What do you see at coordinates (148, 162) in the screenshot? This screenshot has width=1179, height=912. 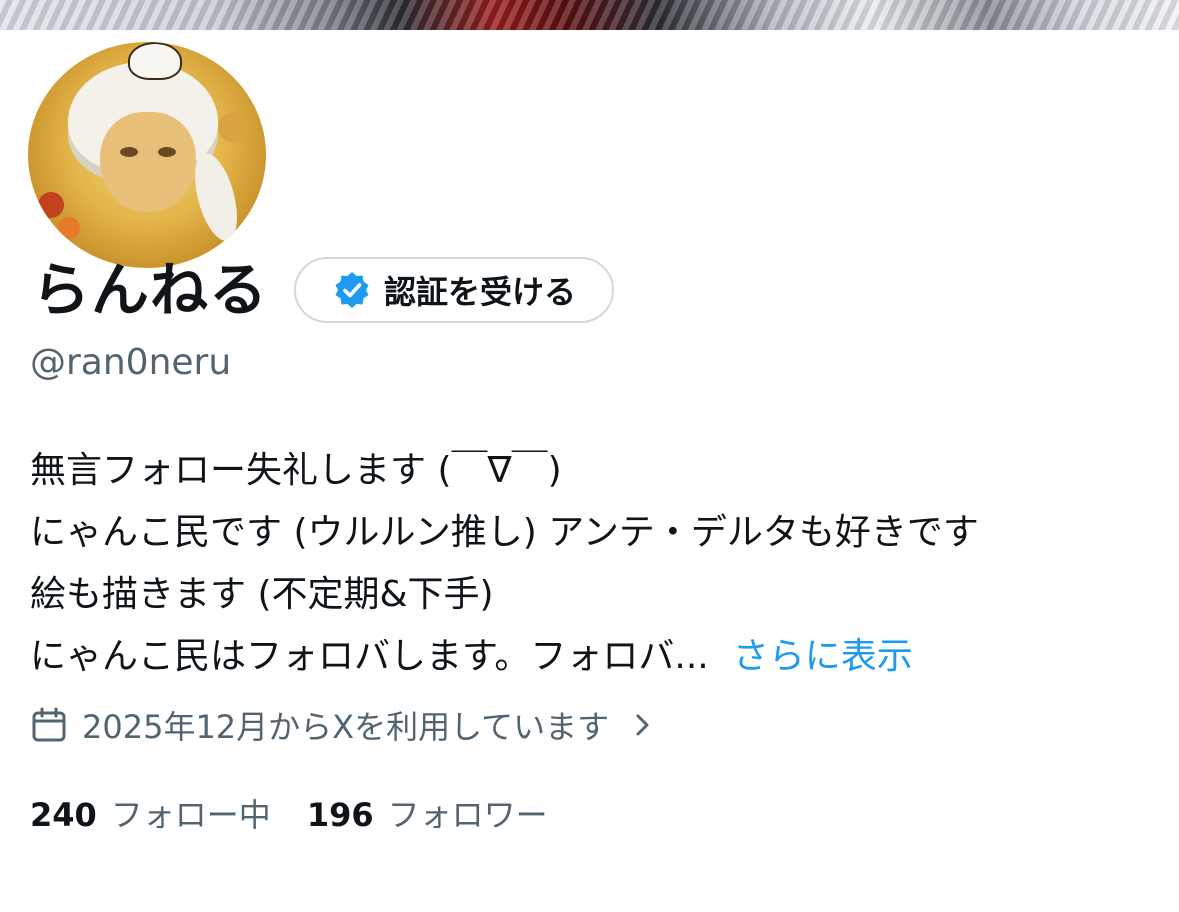 I see `avatar-face` at bounding box center [148, 162].